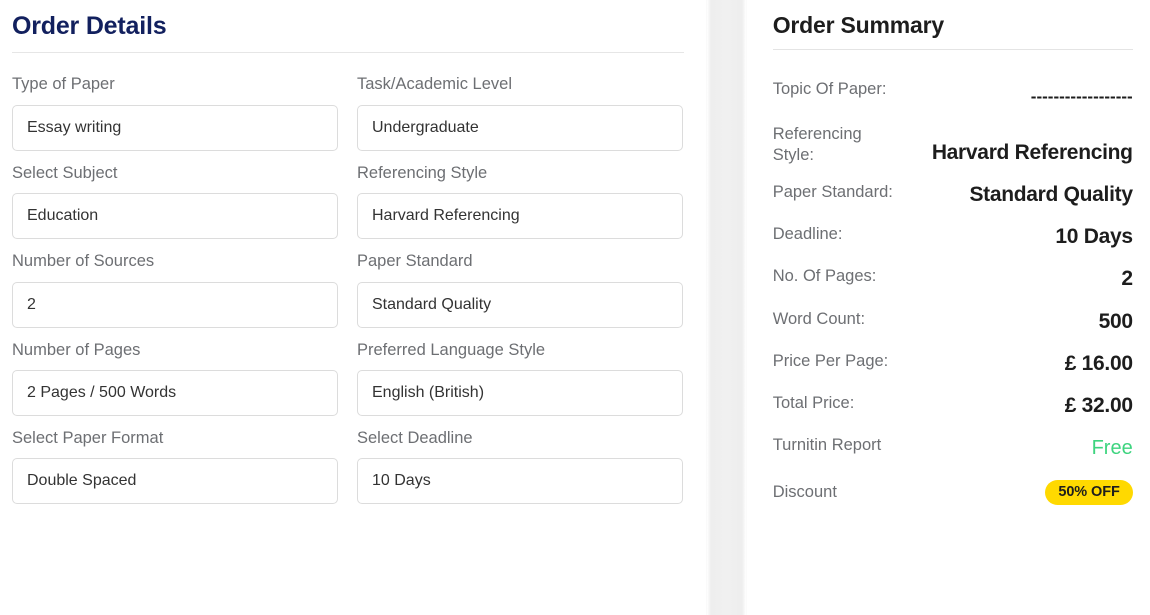  What do you see at coordinates (65, 172) in the screenshot?
I see `field-label-select-subject: Select Subject` at bounding box center [65, 172].